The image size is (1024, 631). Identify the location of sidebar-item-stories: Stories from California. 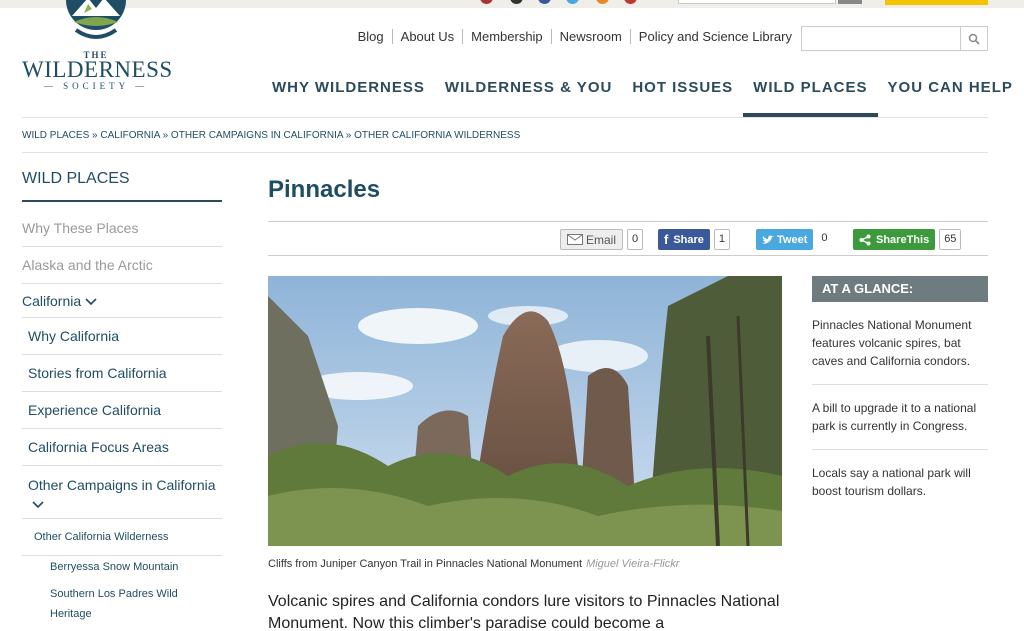
(122, 373).